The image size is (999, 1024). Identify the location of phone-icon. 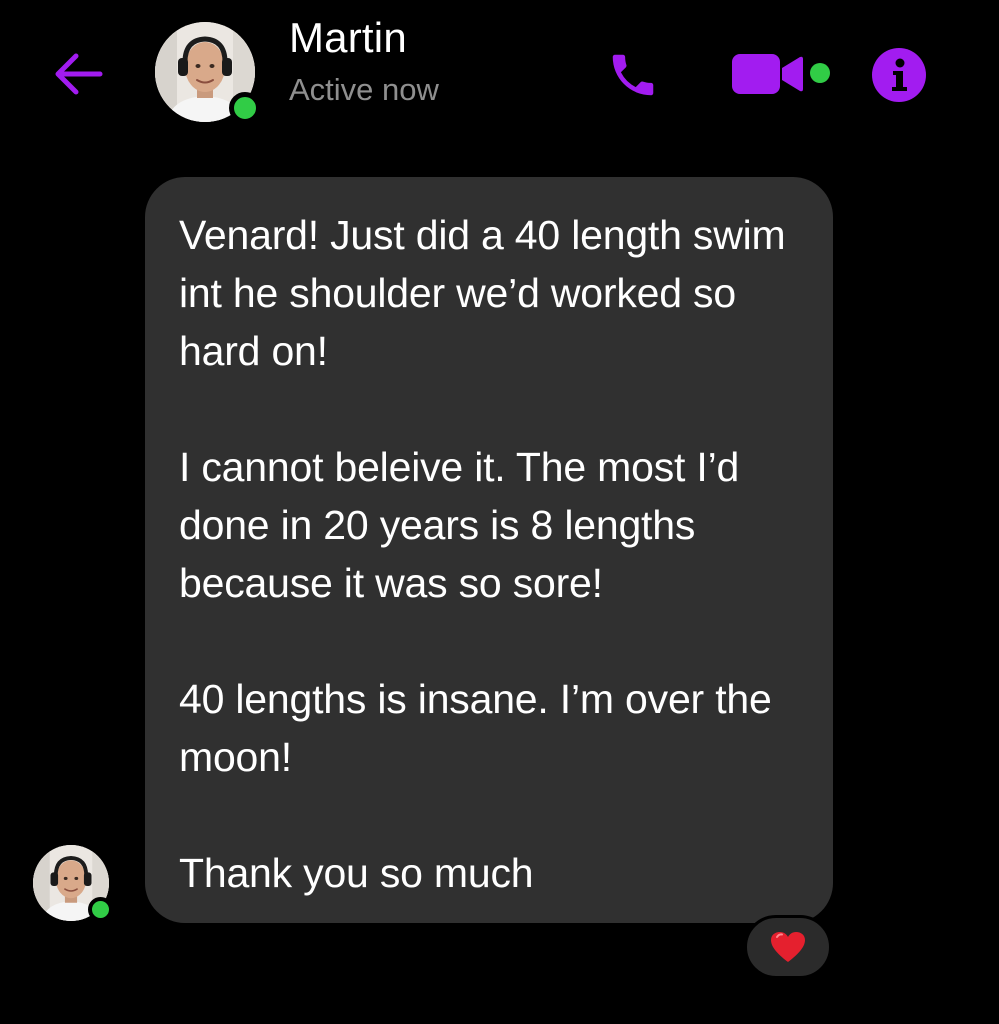
(633, 75).